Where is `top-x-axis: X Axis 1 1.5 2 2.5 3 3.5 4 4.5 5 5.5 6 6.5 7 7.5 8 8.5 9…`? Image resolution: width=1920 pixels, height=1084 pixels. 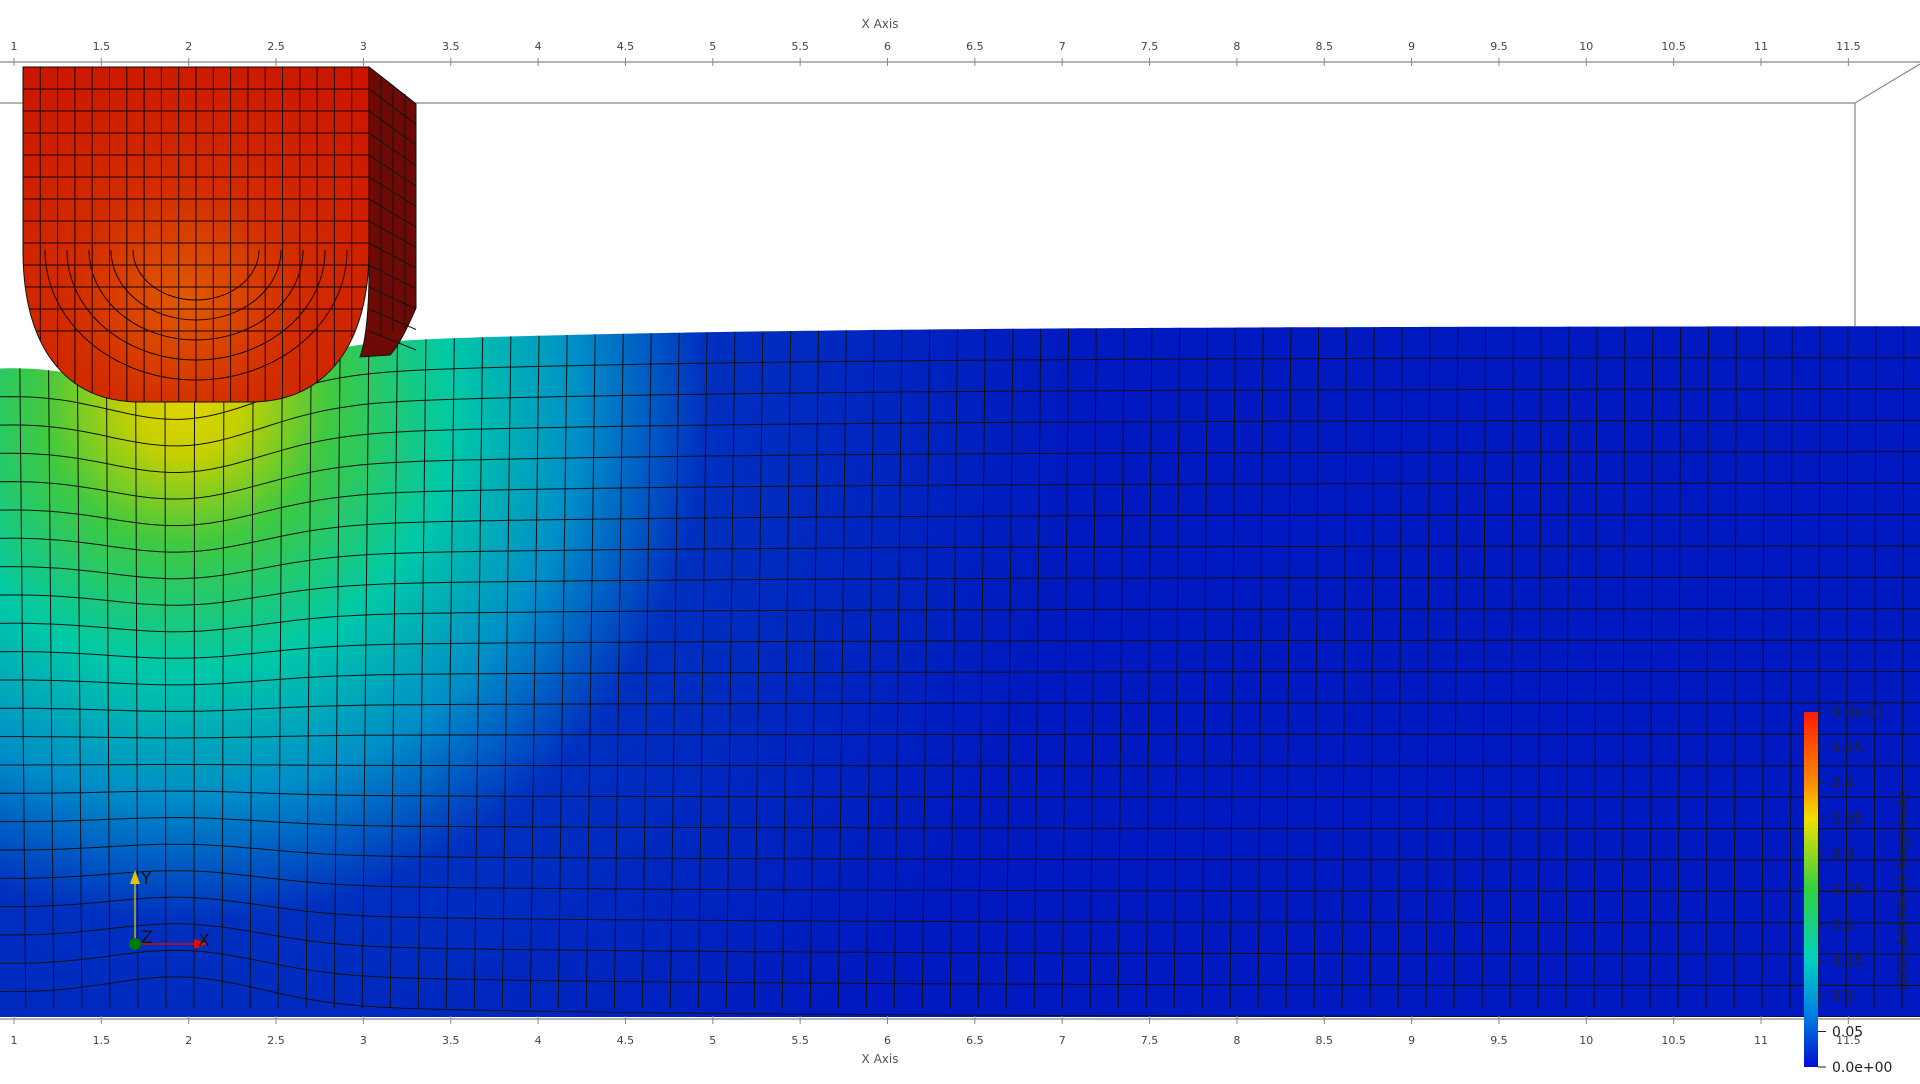 top-x-axis: X Axis 1 1.5 2 2.5 3 3.5 4 4.5 5 5.5 6 6.5 7 7.5 8 8.5 9… is located at coordinates (936, 41).